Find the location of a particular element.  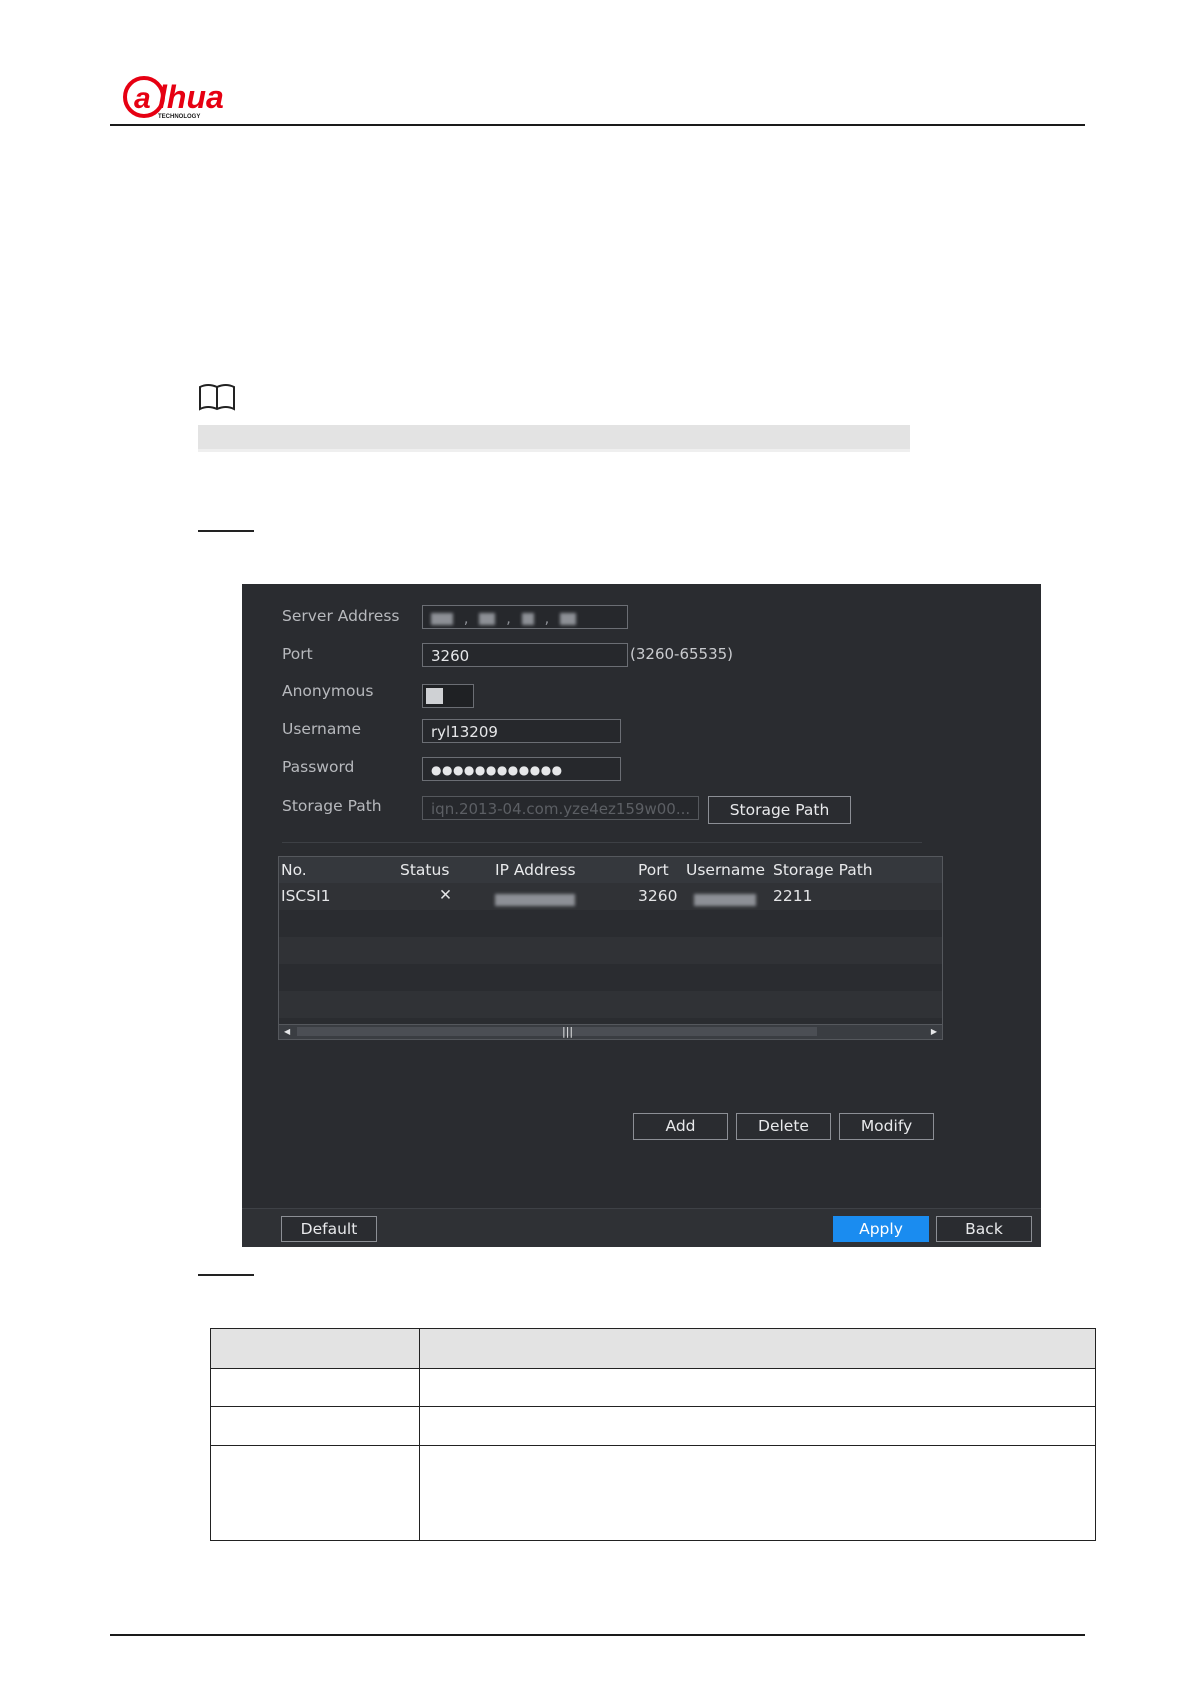

toggle-knob is located at coordinates (434, 696).